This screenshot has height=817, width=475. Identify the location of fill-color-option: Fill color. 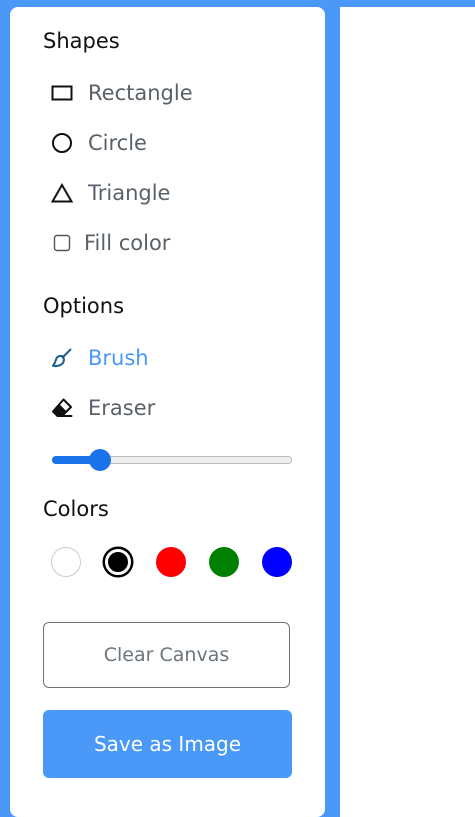
(110, 243).